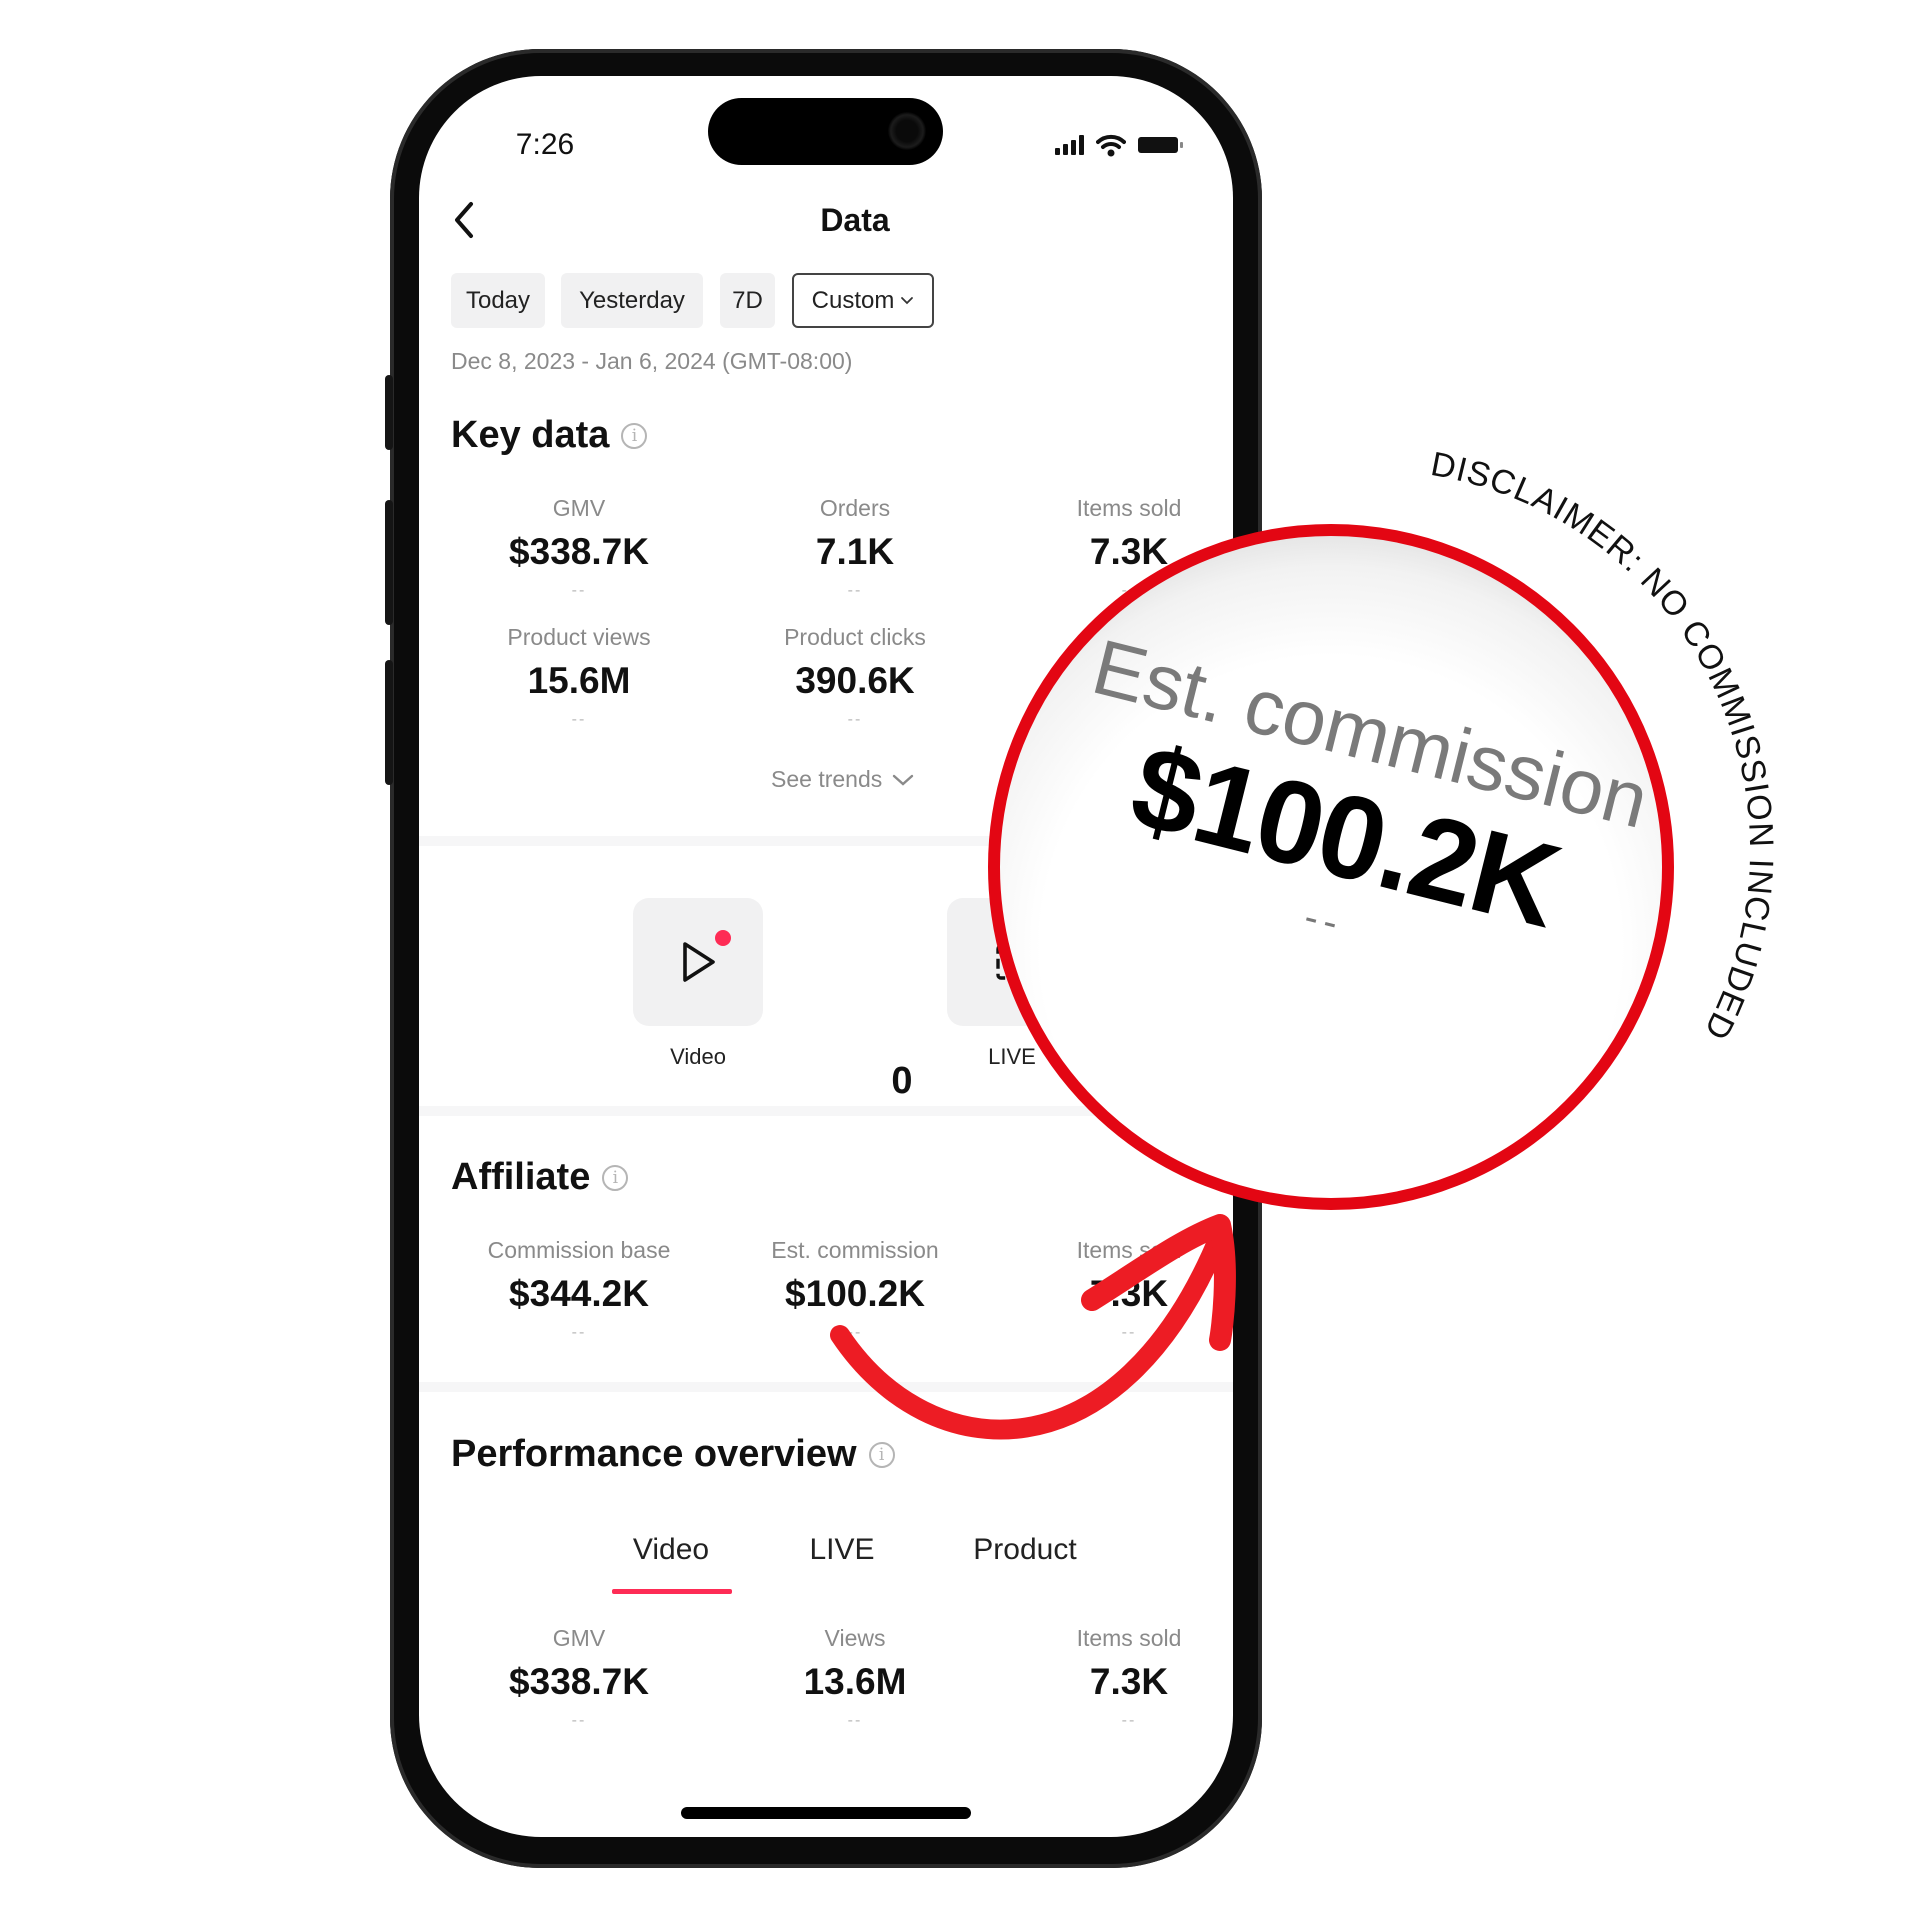 The height and width of the screenshot is (1920, 1920). What do you see at coordinates (855, 1681) in the screenshot?
I see `metric-value: 13.6M` at bounding box center [855, 1681].